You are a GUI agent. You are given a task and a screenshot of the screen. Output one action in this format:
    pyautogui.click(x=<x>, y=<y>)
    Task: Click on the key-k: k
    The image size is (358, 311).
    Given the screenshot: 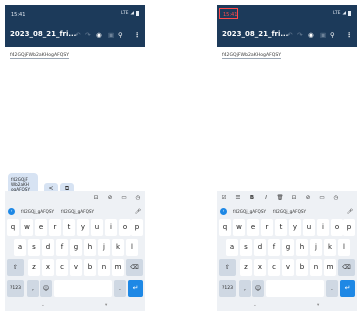 What is the action you would take?
    pyautogui.click(x=118, y=247)
    